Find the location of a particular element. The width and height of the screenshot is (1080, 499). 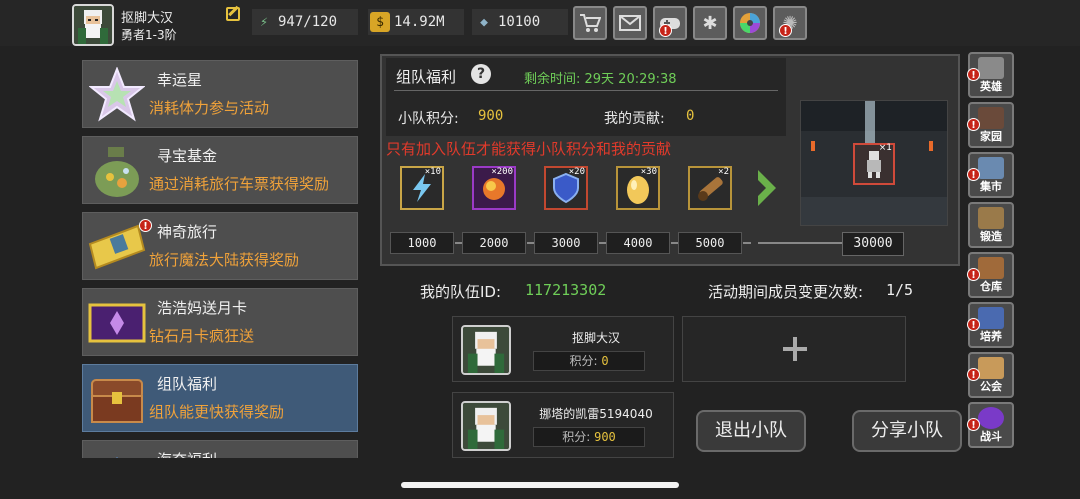

menu-item-desc: 通过消耗旅行车票获得奖励 is located at coordinates (239, 184).